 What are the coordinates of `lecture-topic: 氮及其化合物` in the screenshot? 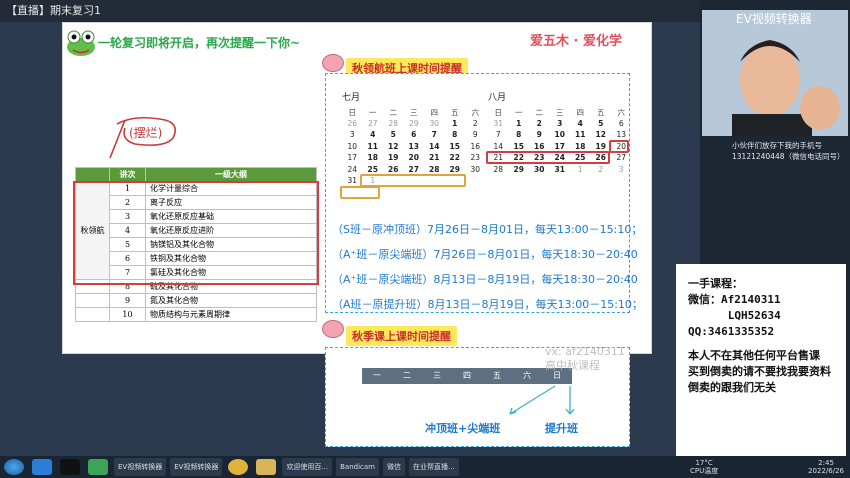 It's located at (231, 300).